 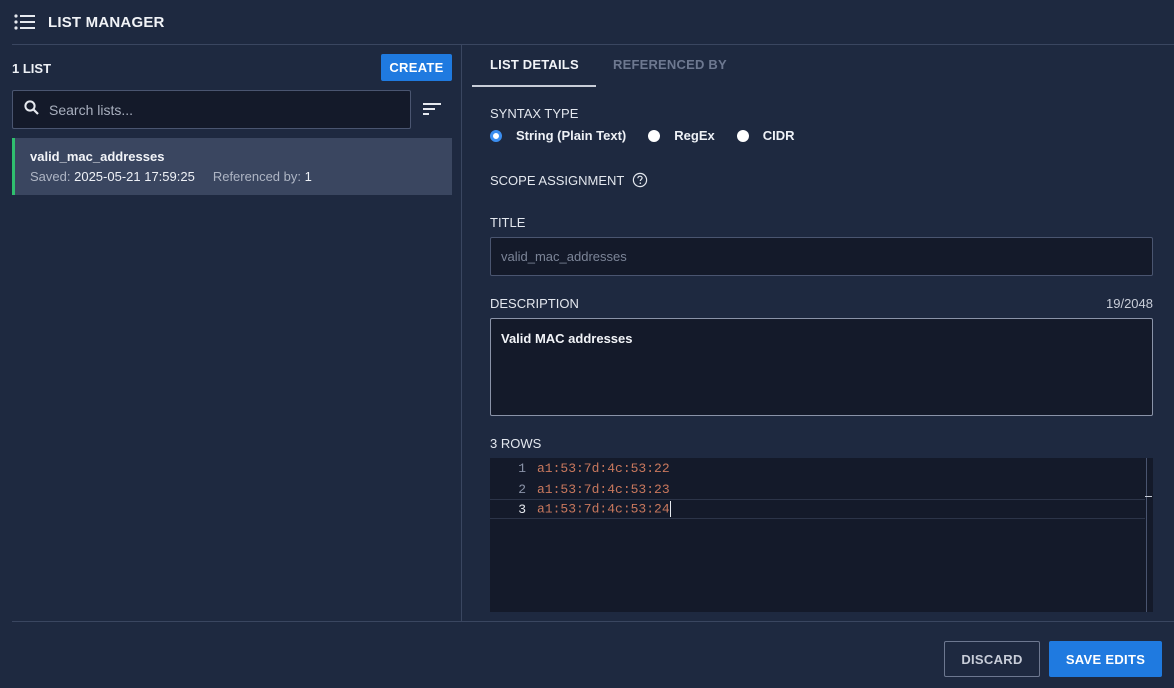 What do you see at coordinates (1148, 496) in the screenshot?
I see `editor-scroll-marker` at bounding box center [1148, 496].